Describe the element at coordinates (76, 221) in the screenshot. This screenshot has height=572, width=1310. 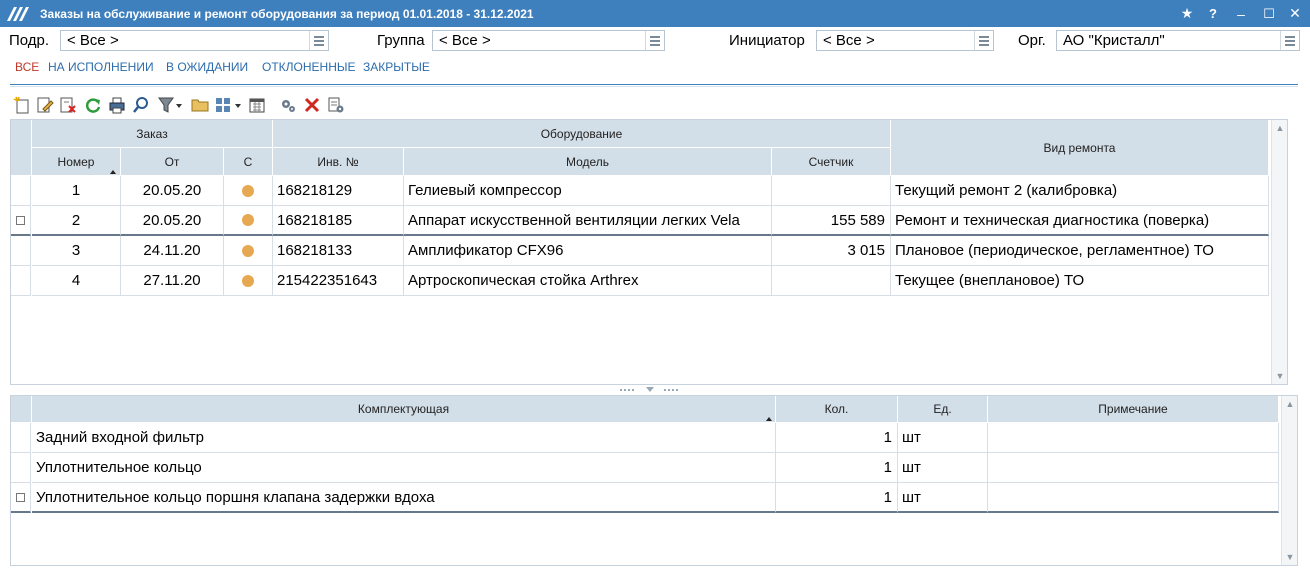
I see `order-number: 2` at that location.